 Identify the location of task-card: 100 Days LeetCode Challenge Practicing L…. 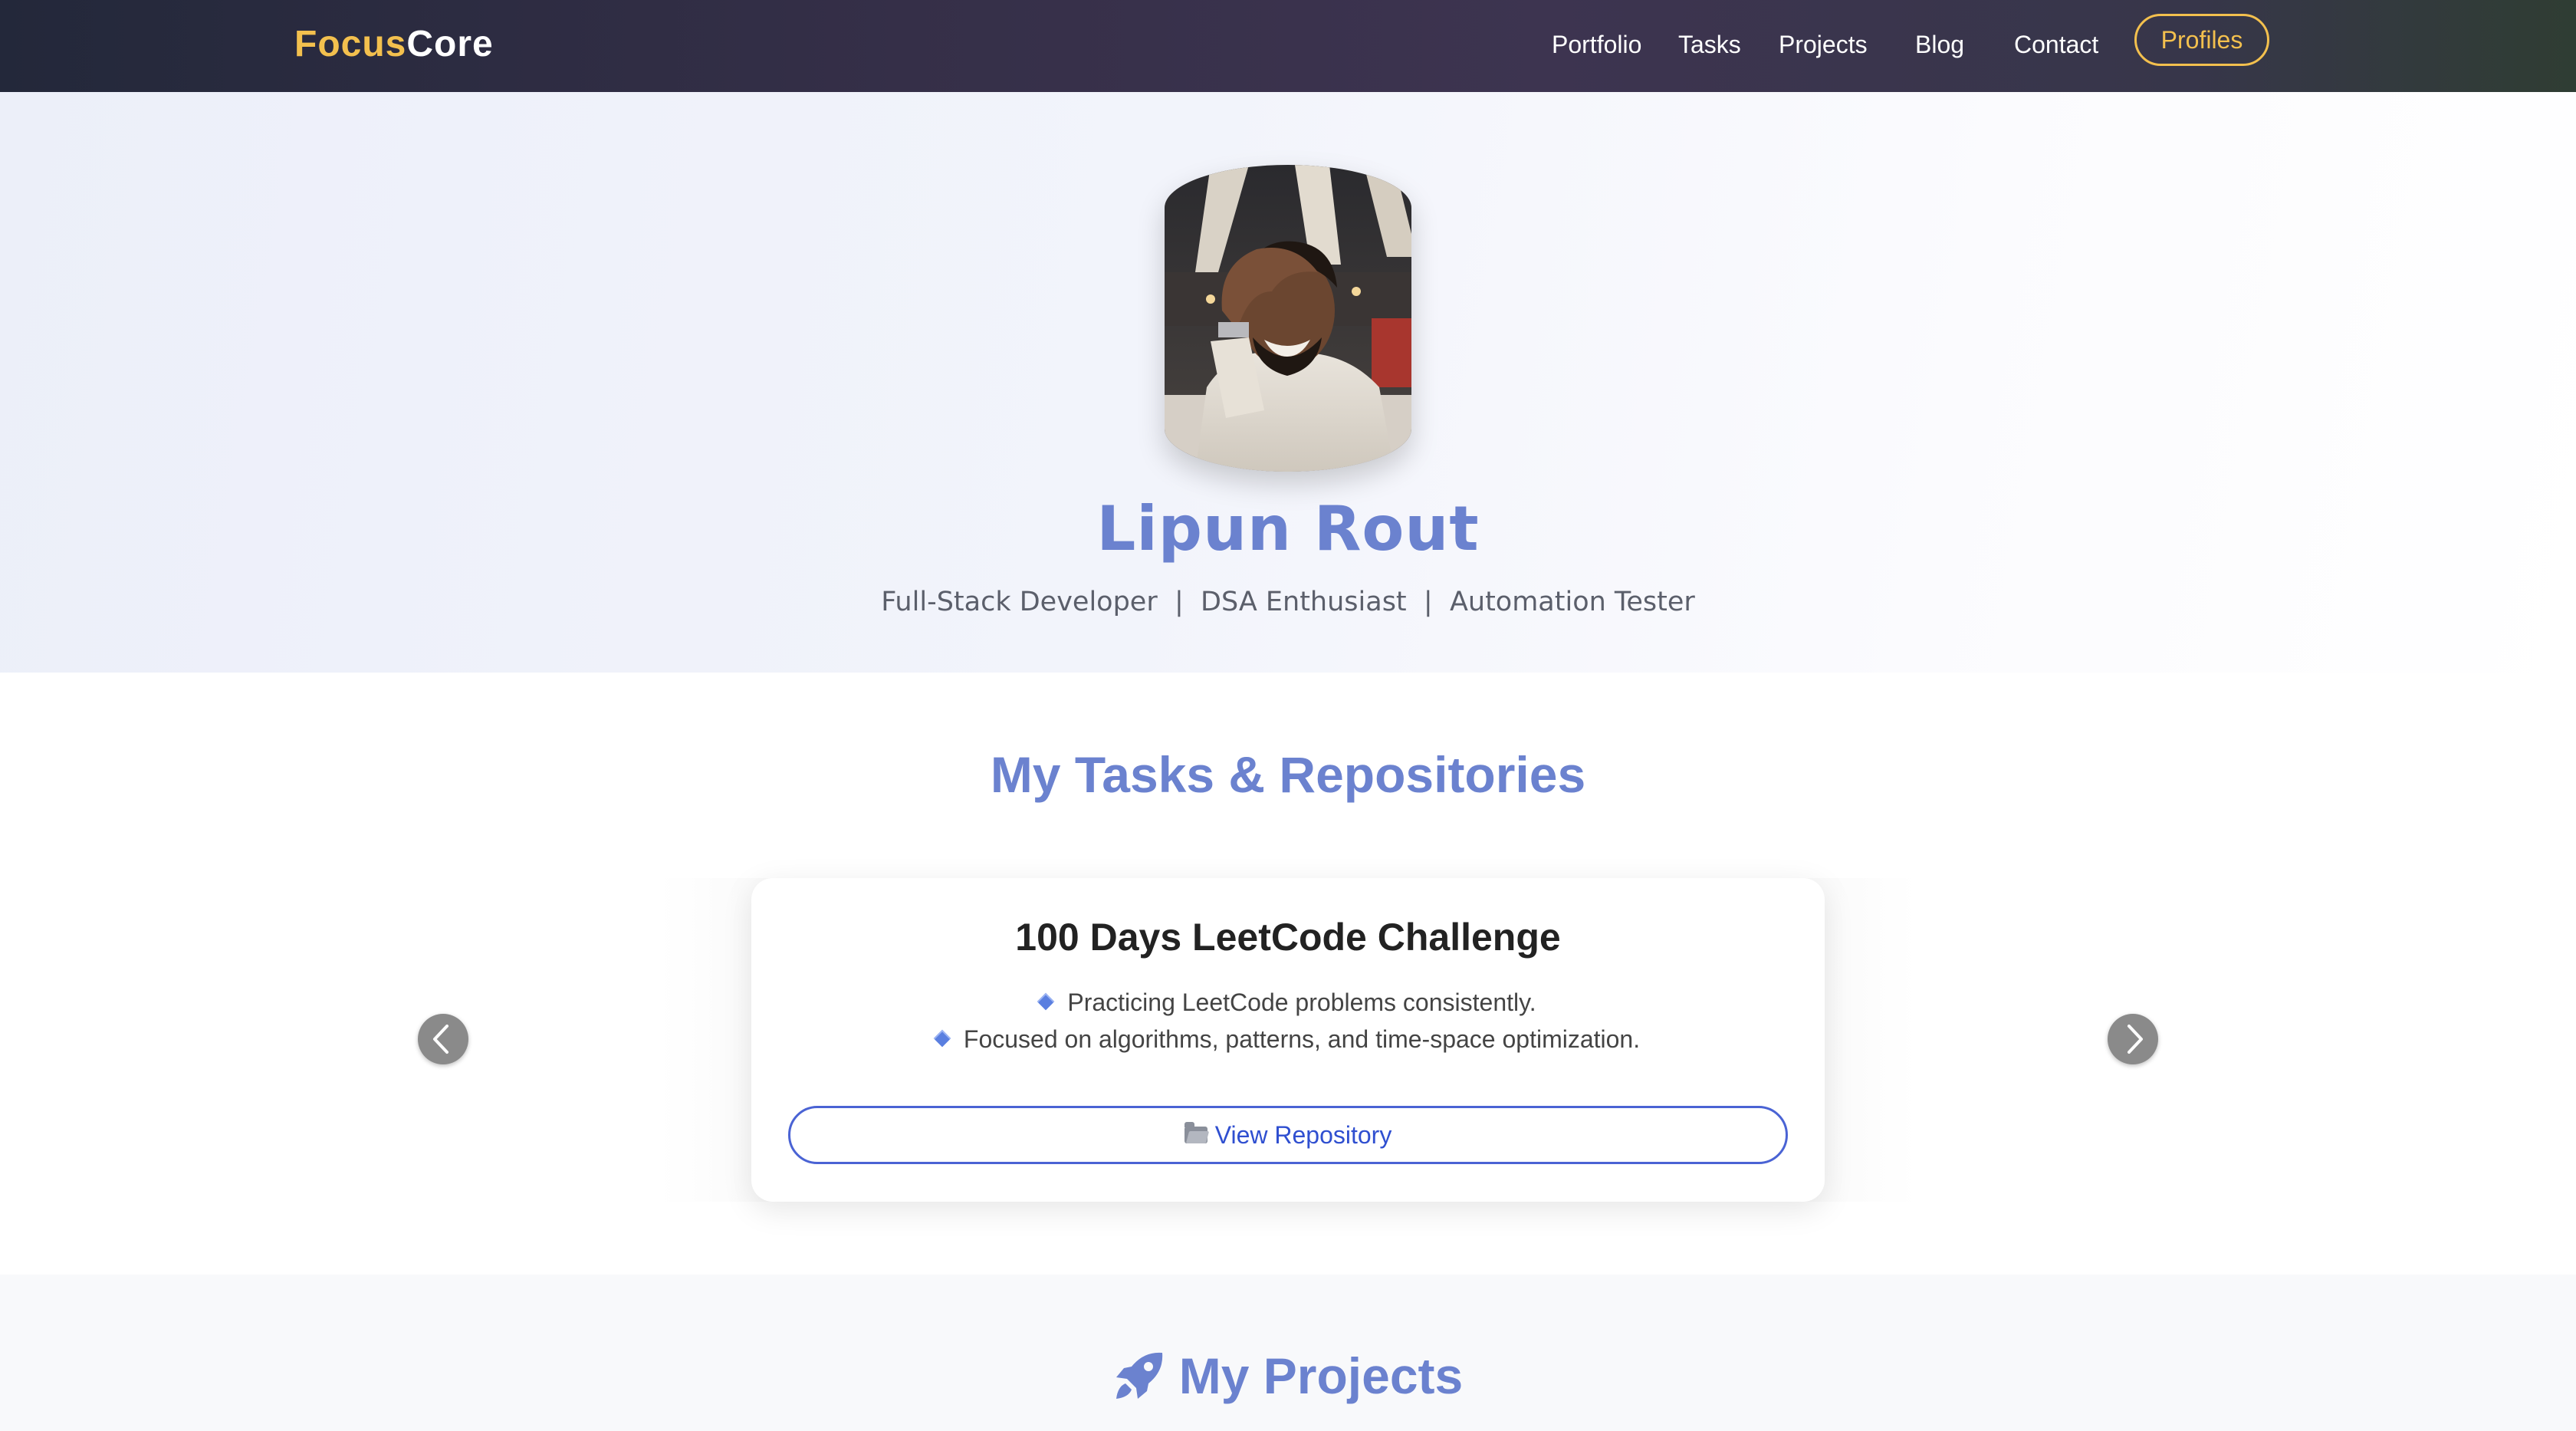
(1288, 1040).